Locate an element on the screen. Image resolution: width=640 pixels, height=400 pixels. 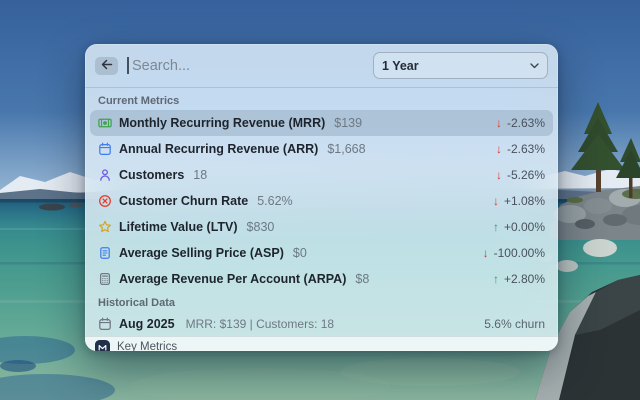
metric-row: Lifetime Value (LTV) $830 ↑ +0.00% is located at coordinates (321, 227).